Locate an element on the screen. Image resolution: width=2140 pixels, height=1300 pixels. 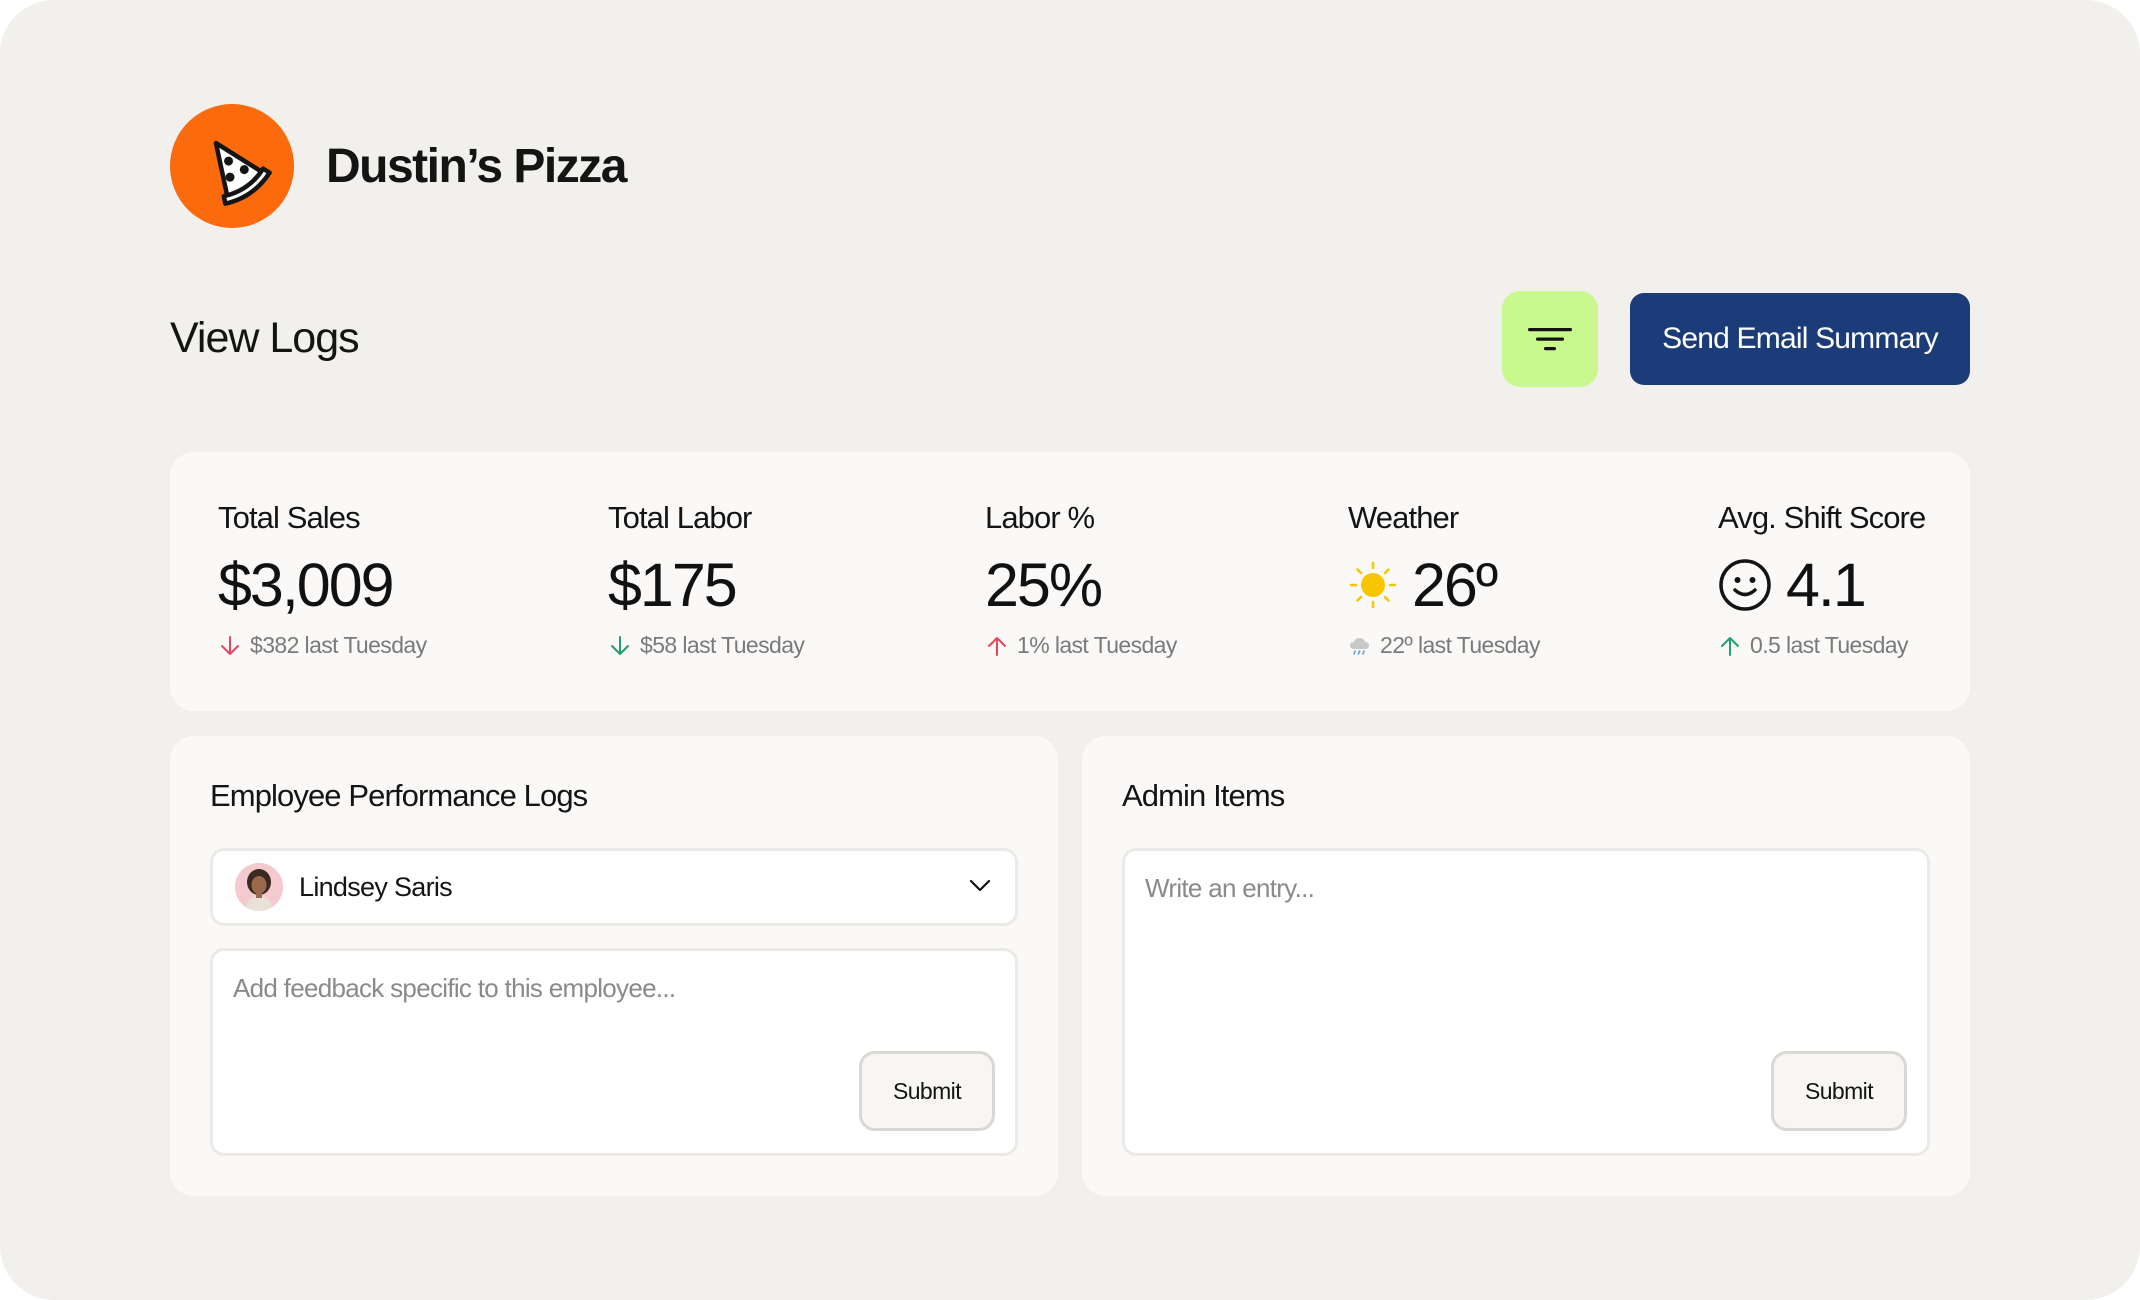
employee-select: Lindsey Saris is located at coordinates (614, 887).